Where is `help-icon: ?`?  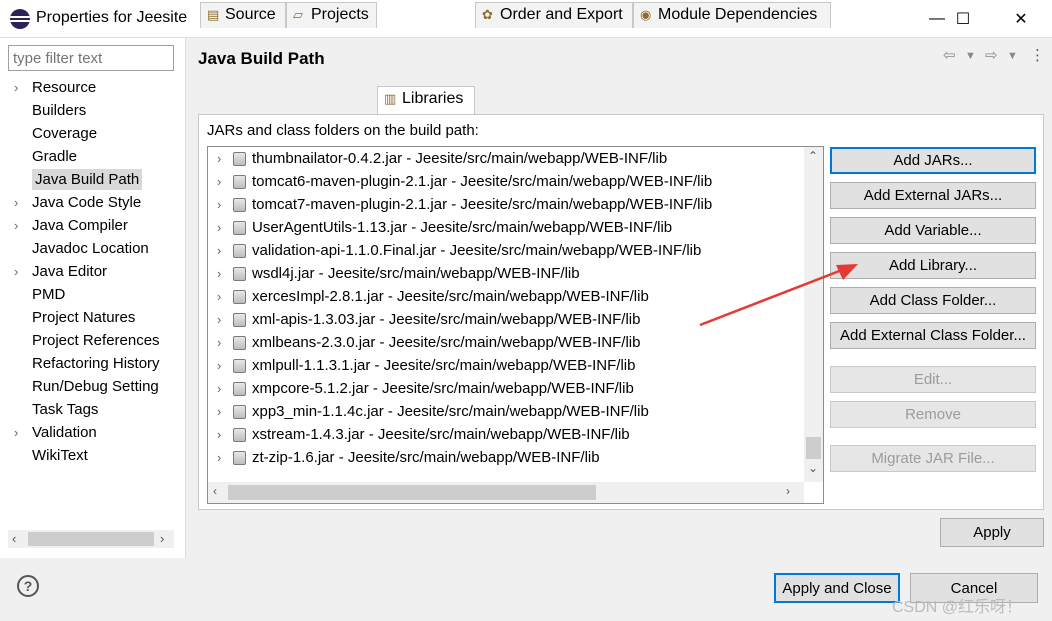 help-icon: ? is located at coordinates (28, 586).